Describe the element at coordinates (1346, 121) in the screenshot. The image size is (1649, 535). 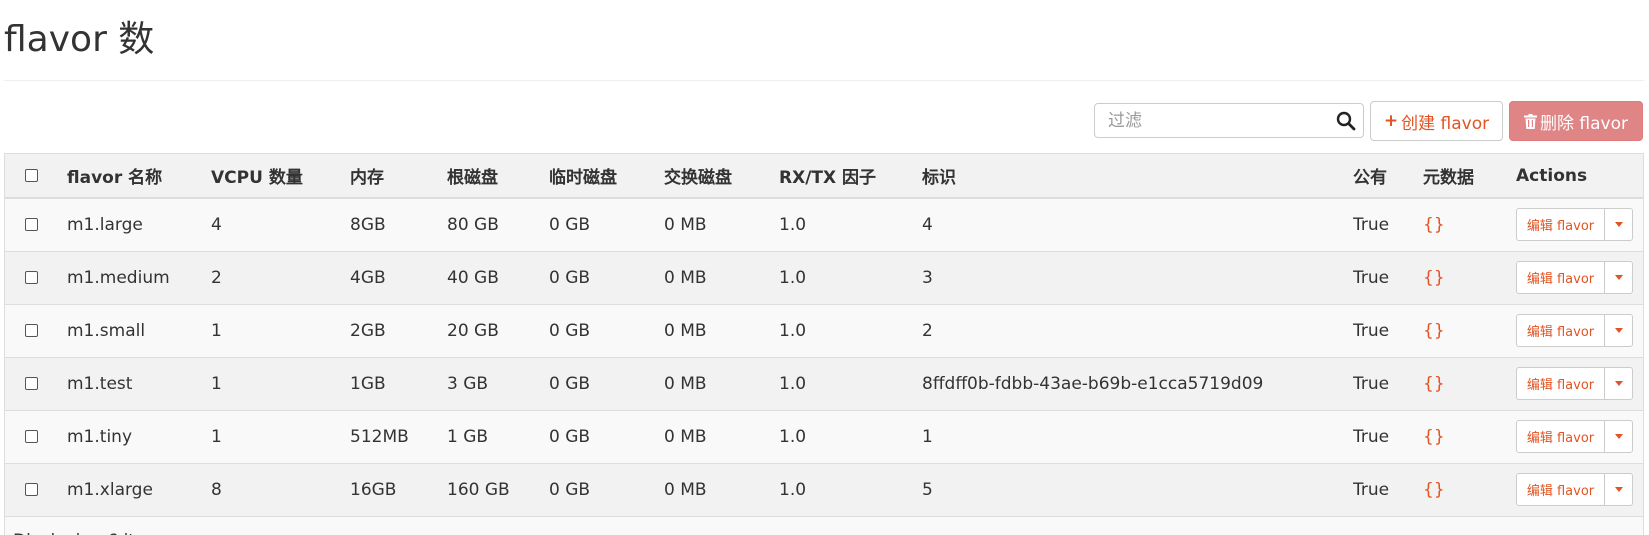
I see `search-icon` at that location.